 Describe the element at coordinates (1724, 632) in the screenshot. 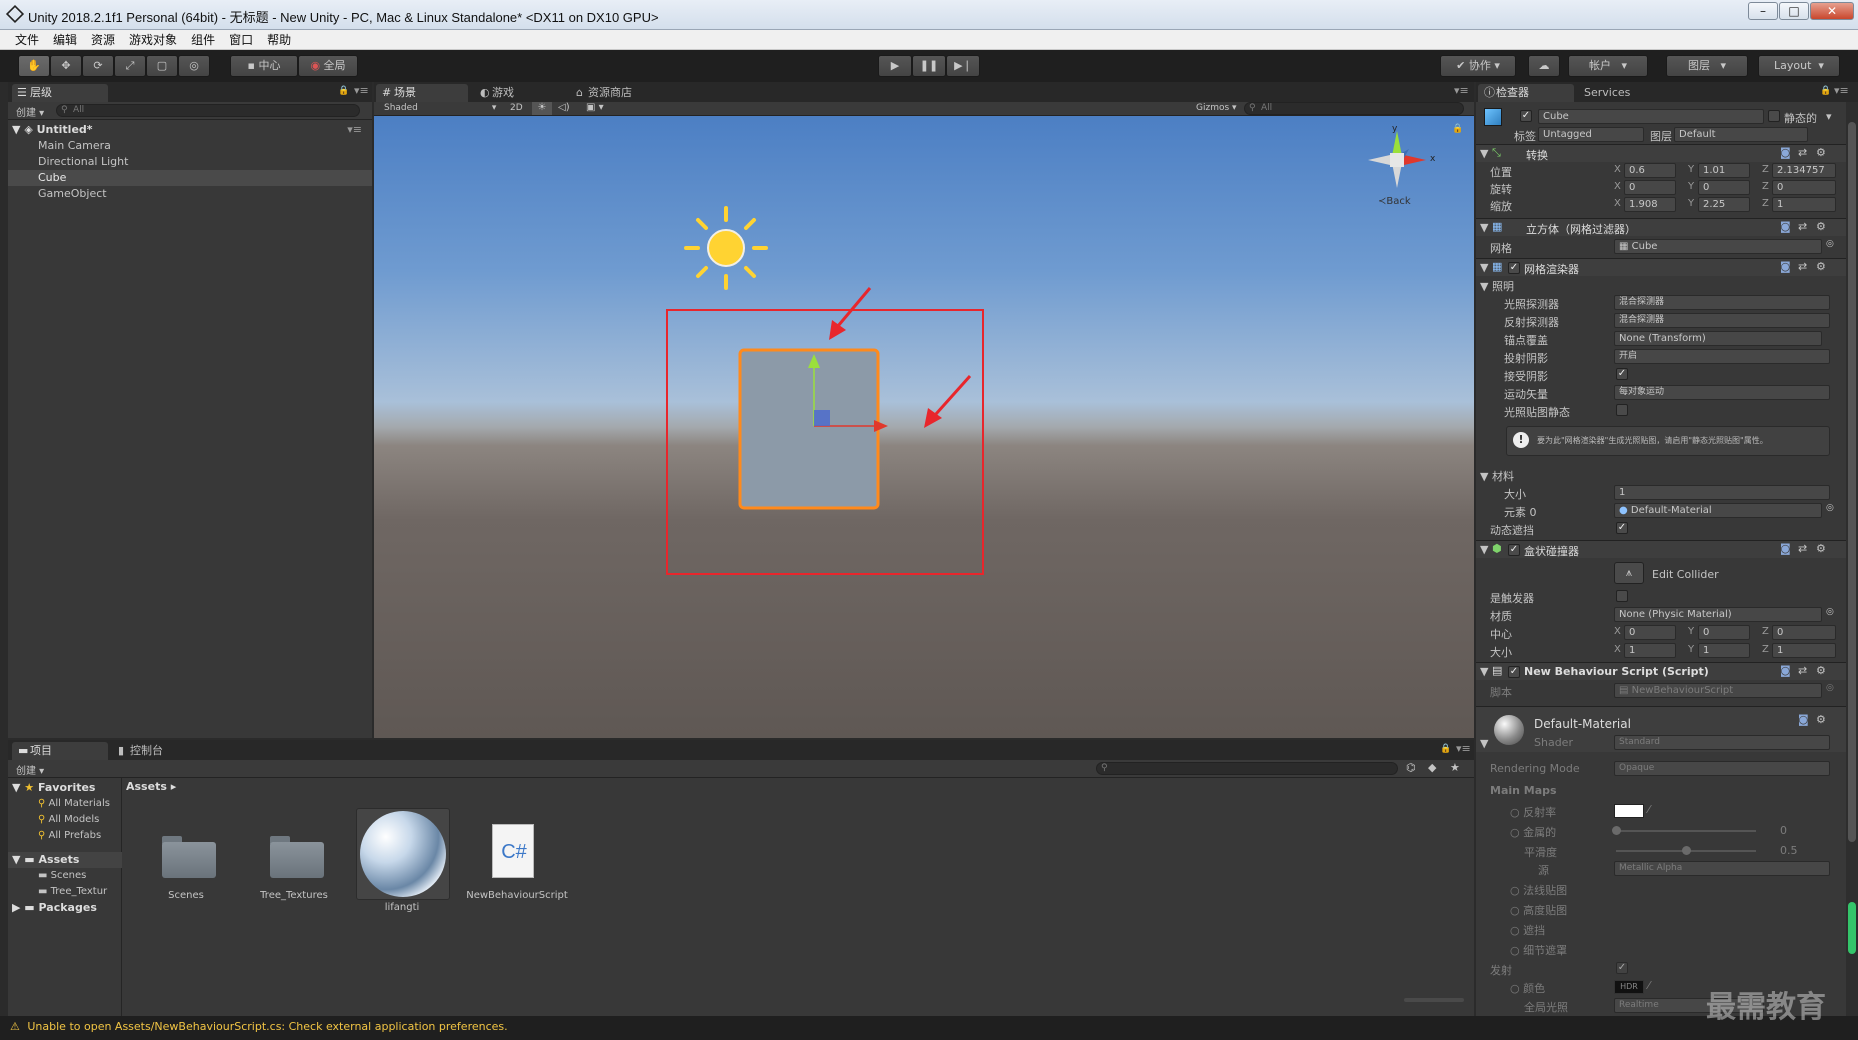

I see `center-y-field: 0` at that location.